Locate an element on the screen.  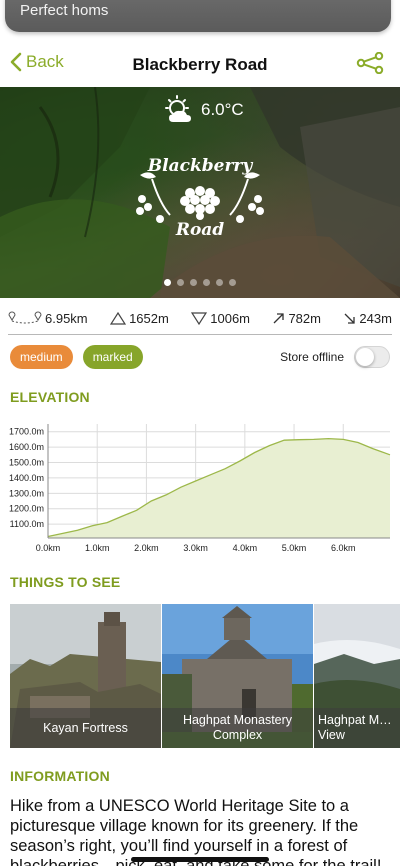
y-tick-label: 1200.0m is located at coordinates (26, 509).